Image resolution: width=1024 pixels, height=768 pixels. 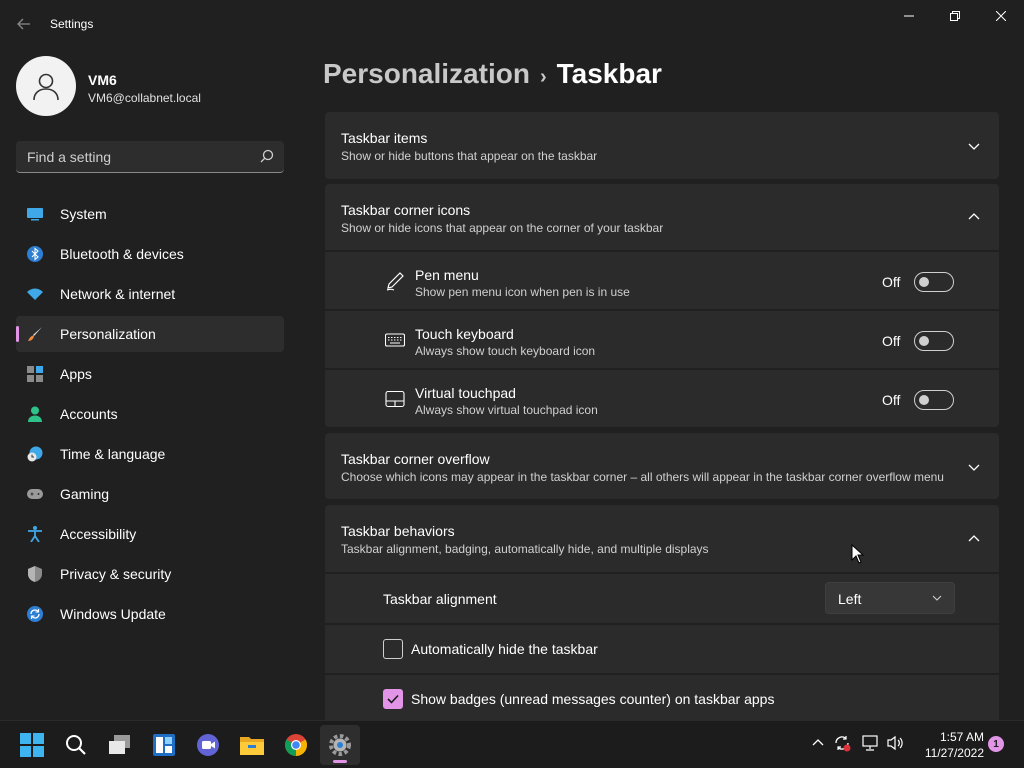 I want to click on title-bar: Settings, so click(x=512, y=24).